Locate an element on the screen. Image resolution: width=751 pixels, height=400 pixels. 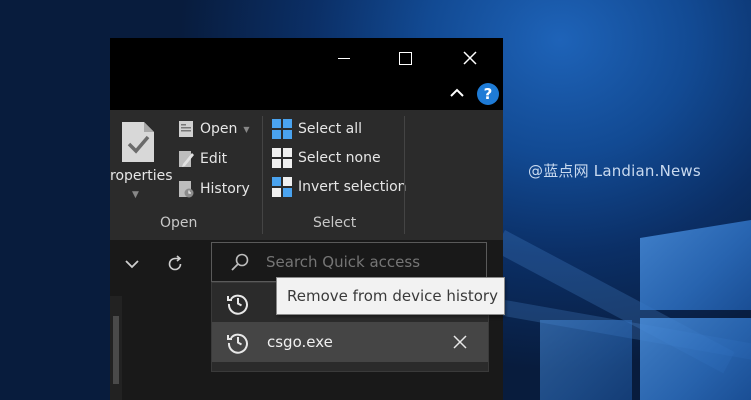
invert-selection-icon is located at coordinates (282, 187).